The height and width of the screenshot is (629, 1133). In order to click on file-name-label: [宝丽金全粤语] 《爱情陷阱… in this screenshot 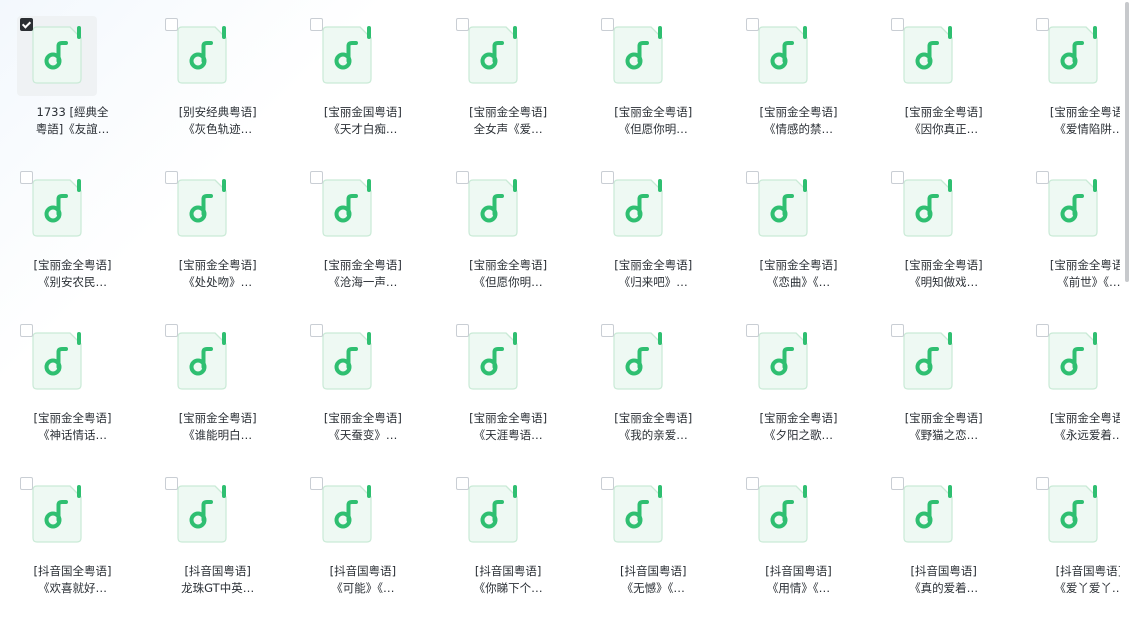, I will do `click(1077, 121)`.